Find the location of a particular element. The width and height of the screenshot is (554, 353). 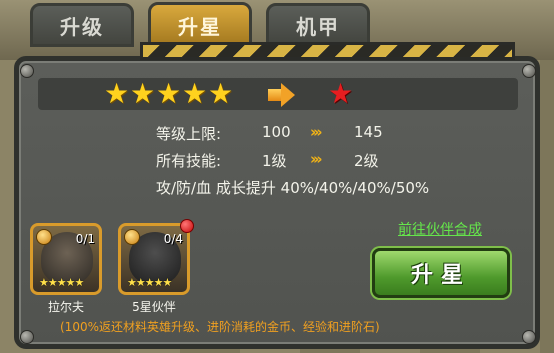

material-card-ralph: 0/1 ★★★★★ is located at coordinates (66, 259).